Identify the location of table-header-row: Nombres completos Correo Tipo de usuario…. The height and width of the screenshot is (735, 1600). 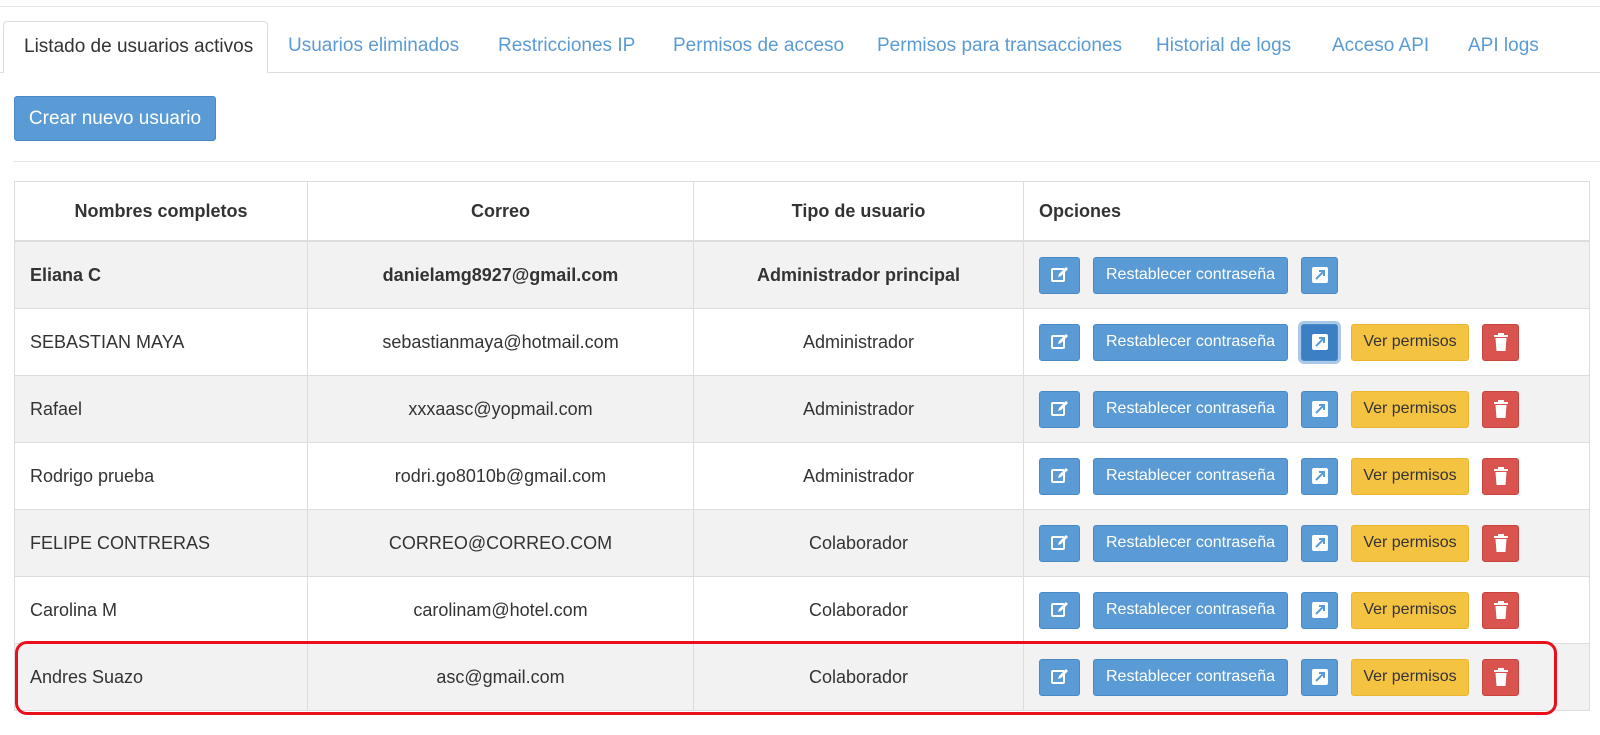
(802, 211).